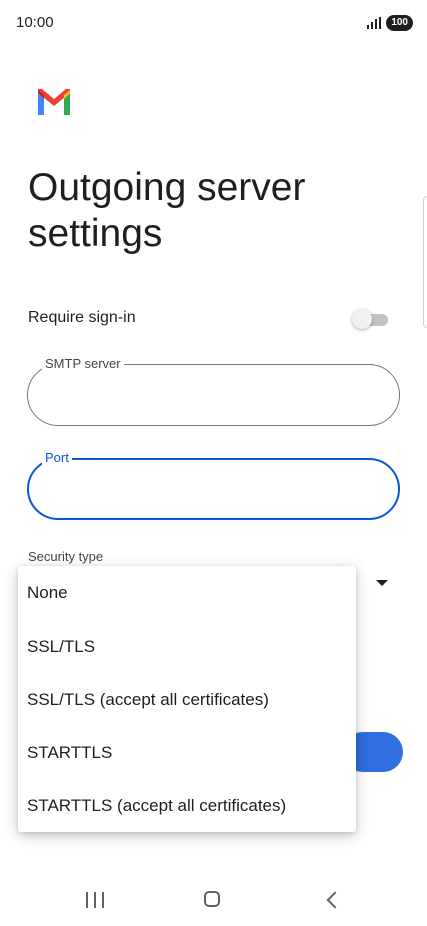 Image resolution: width=427 pixels, height=926 pixels. Describe the element at coordinates (399, 23) in the screenshot. I see `battery-icon: 100` at that location.